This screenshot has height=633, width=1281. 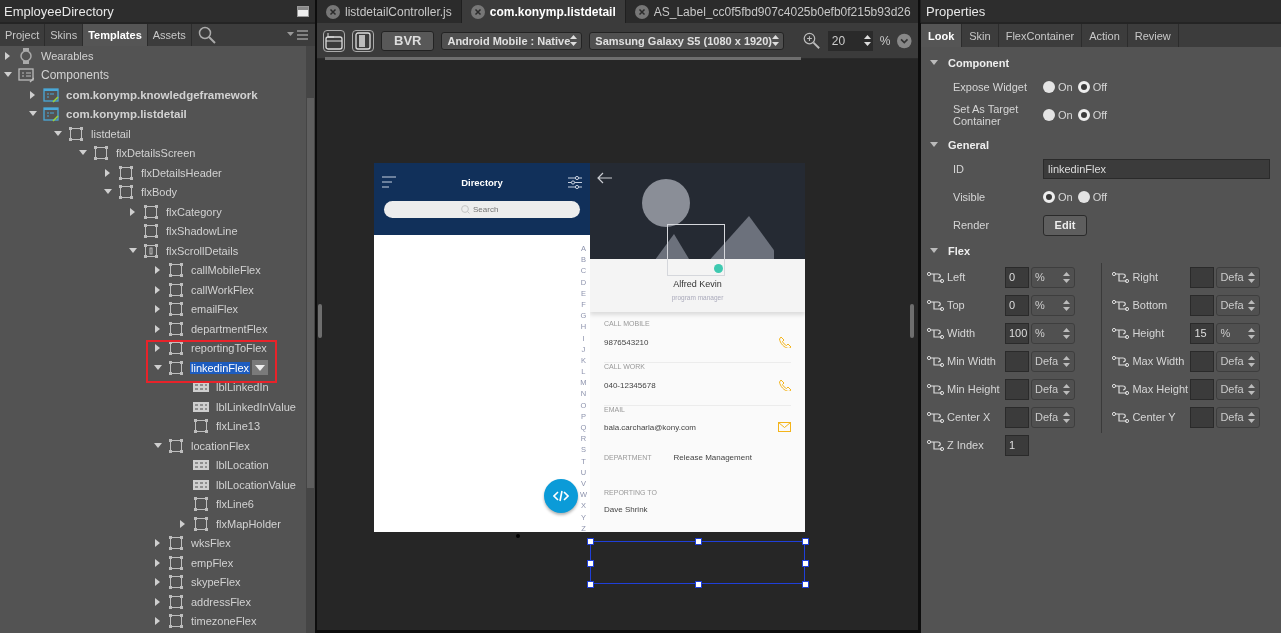 What do you see at coordinates (115, 35) in the screenshot?
I see `panel-tab: Templates` at bounding box center [115, 35].